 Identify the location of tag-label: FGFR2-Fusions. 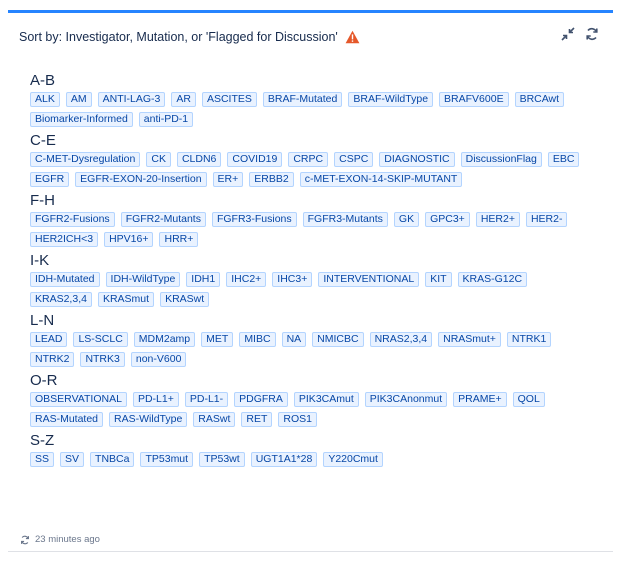
(72, 219).